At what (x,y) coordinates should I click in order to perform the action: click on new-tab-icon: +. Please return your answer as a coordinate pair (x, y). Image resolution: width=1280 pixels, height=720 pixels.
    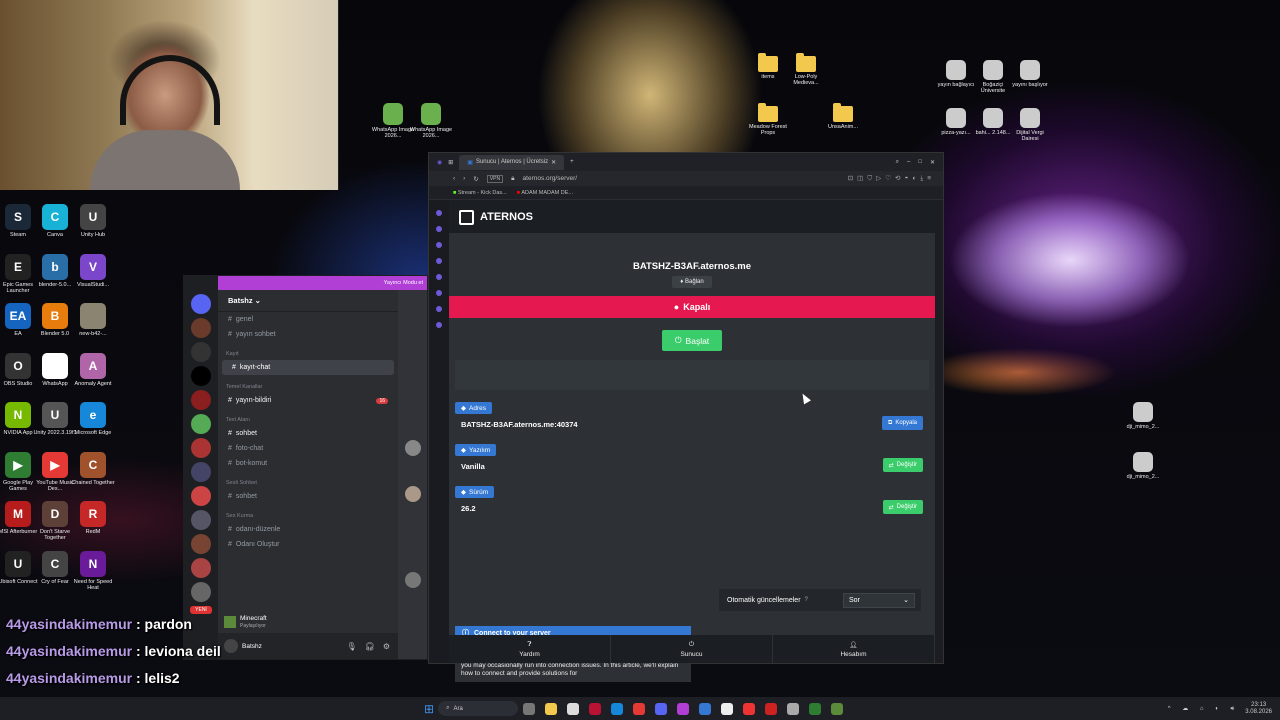
    Looking at the image, I should click on (572, 162).